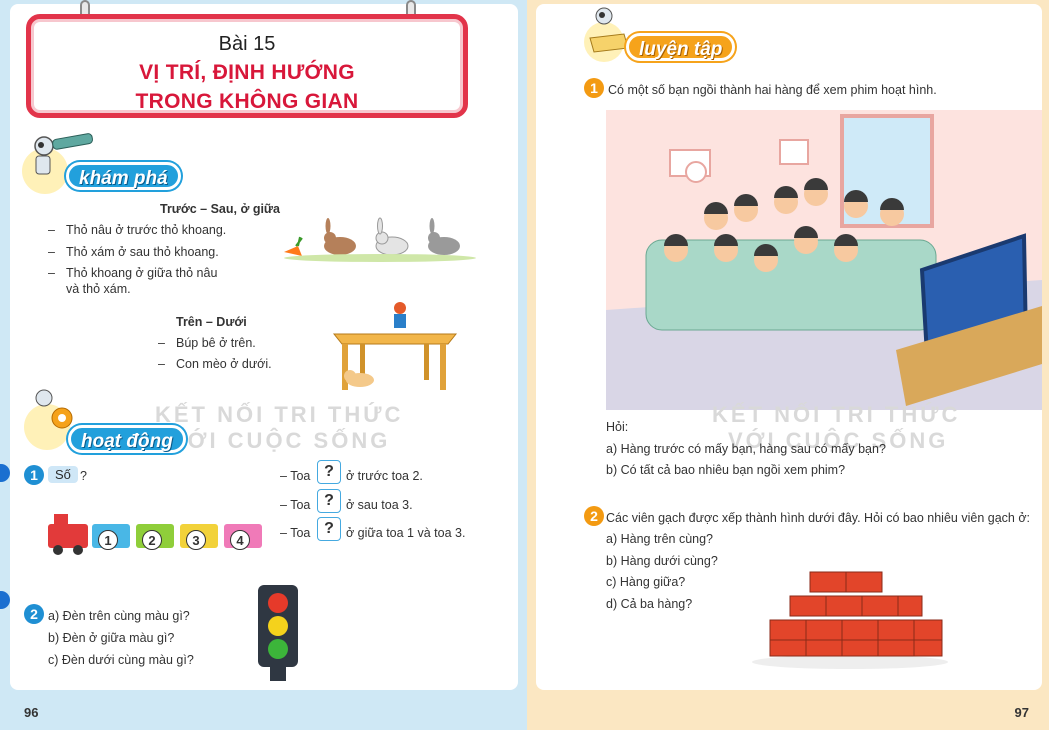 This screenshot has height=730, width=1049. Describe the element at coordinates (660, 539) in the screenshot. I see `right-ex2-item-a: a) Hàng trên cùng?` at that location.